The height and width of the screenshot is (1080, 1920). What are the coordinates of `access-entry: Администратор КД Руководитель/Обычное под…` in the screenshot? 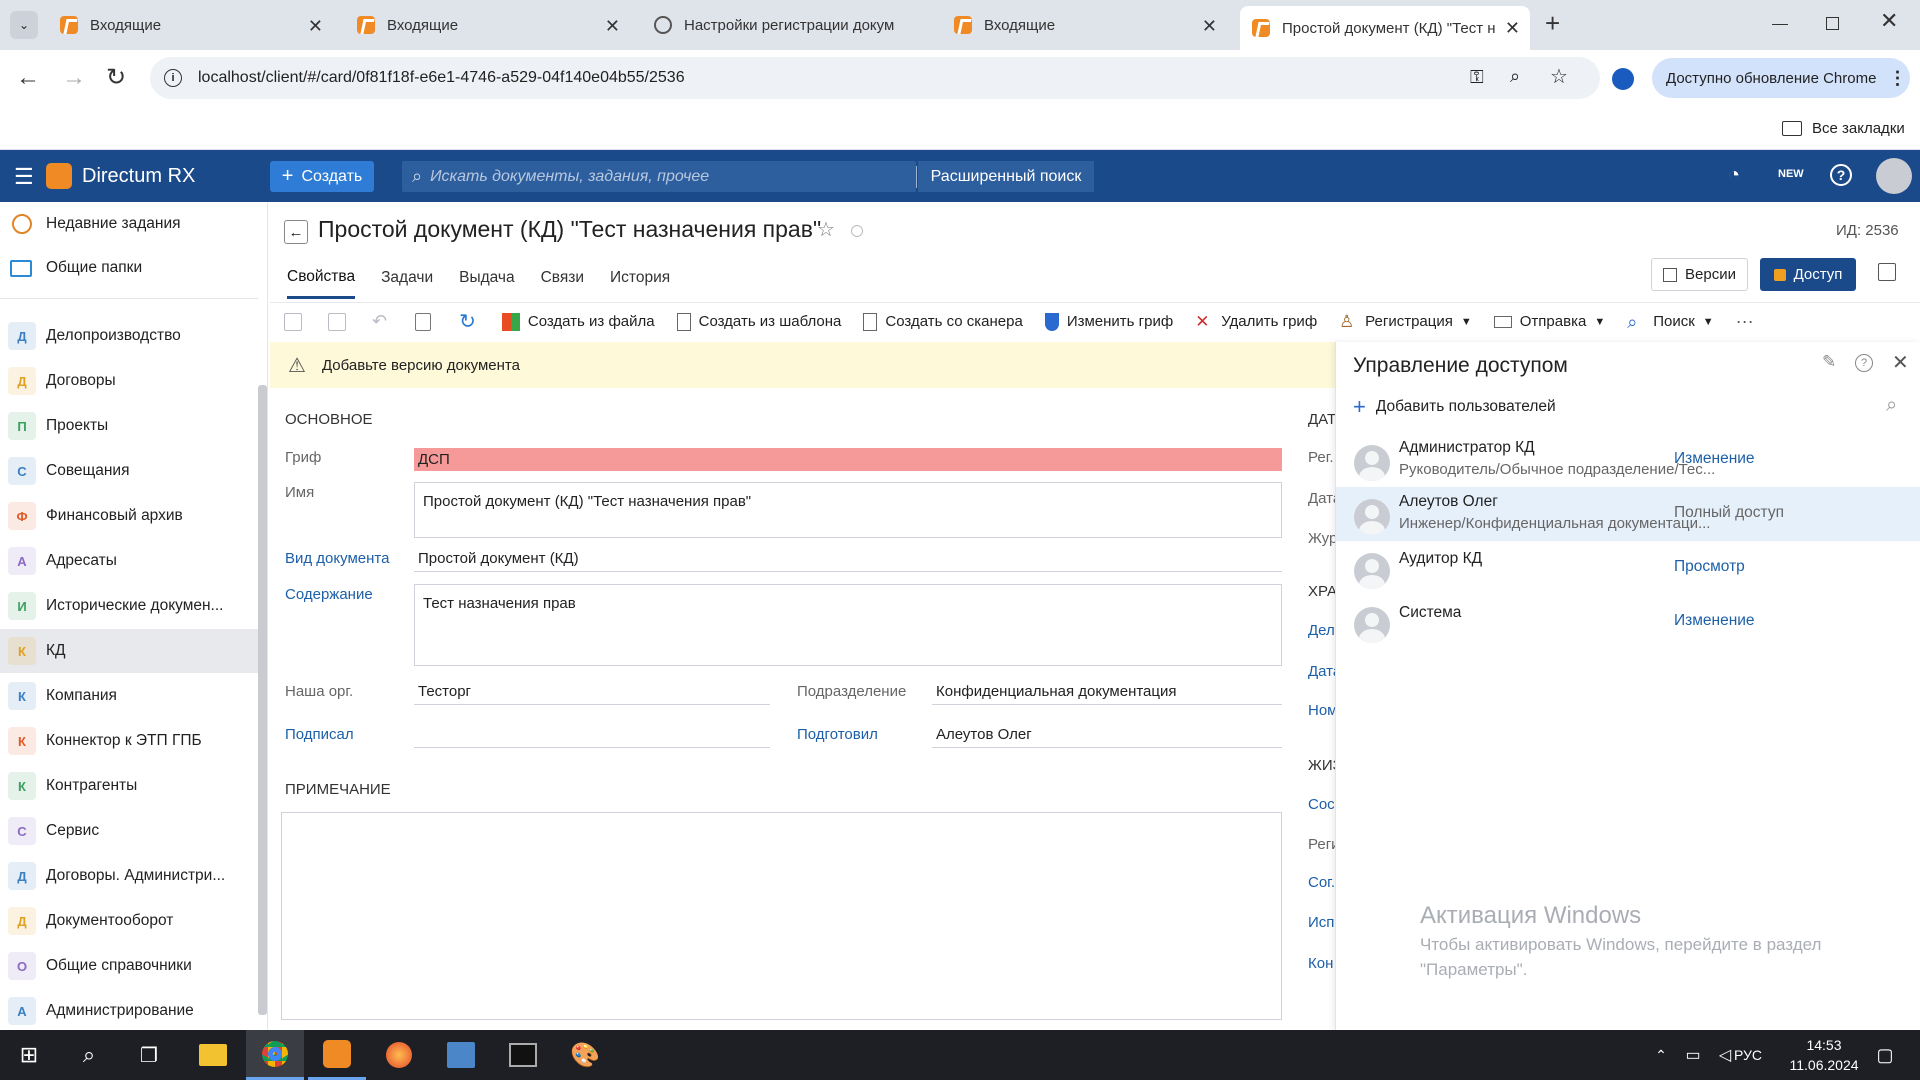 It's located at (1628, 460).